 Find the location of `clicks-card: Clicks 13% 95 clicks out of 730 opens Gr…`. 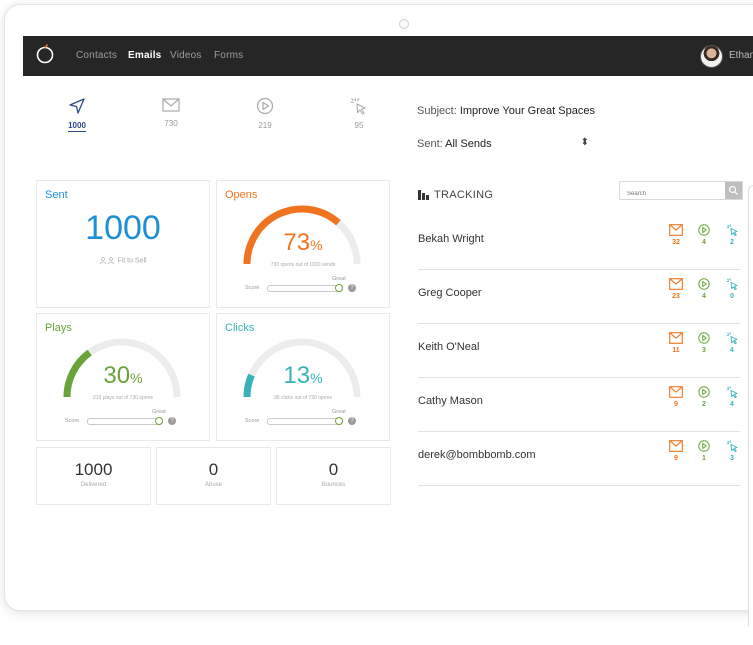

clicks-card: Clicks 13% 95 clicks out of 730 opens Gr… is located at coordinates (303, 377).